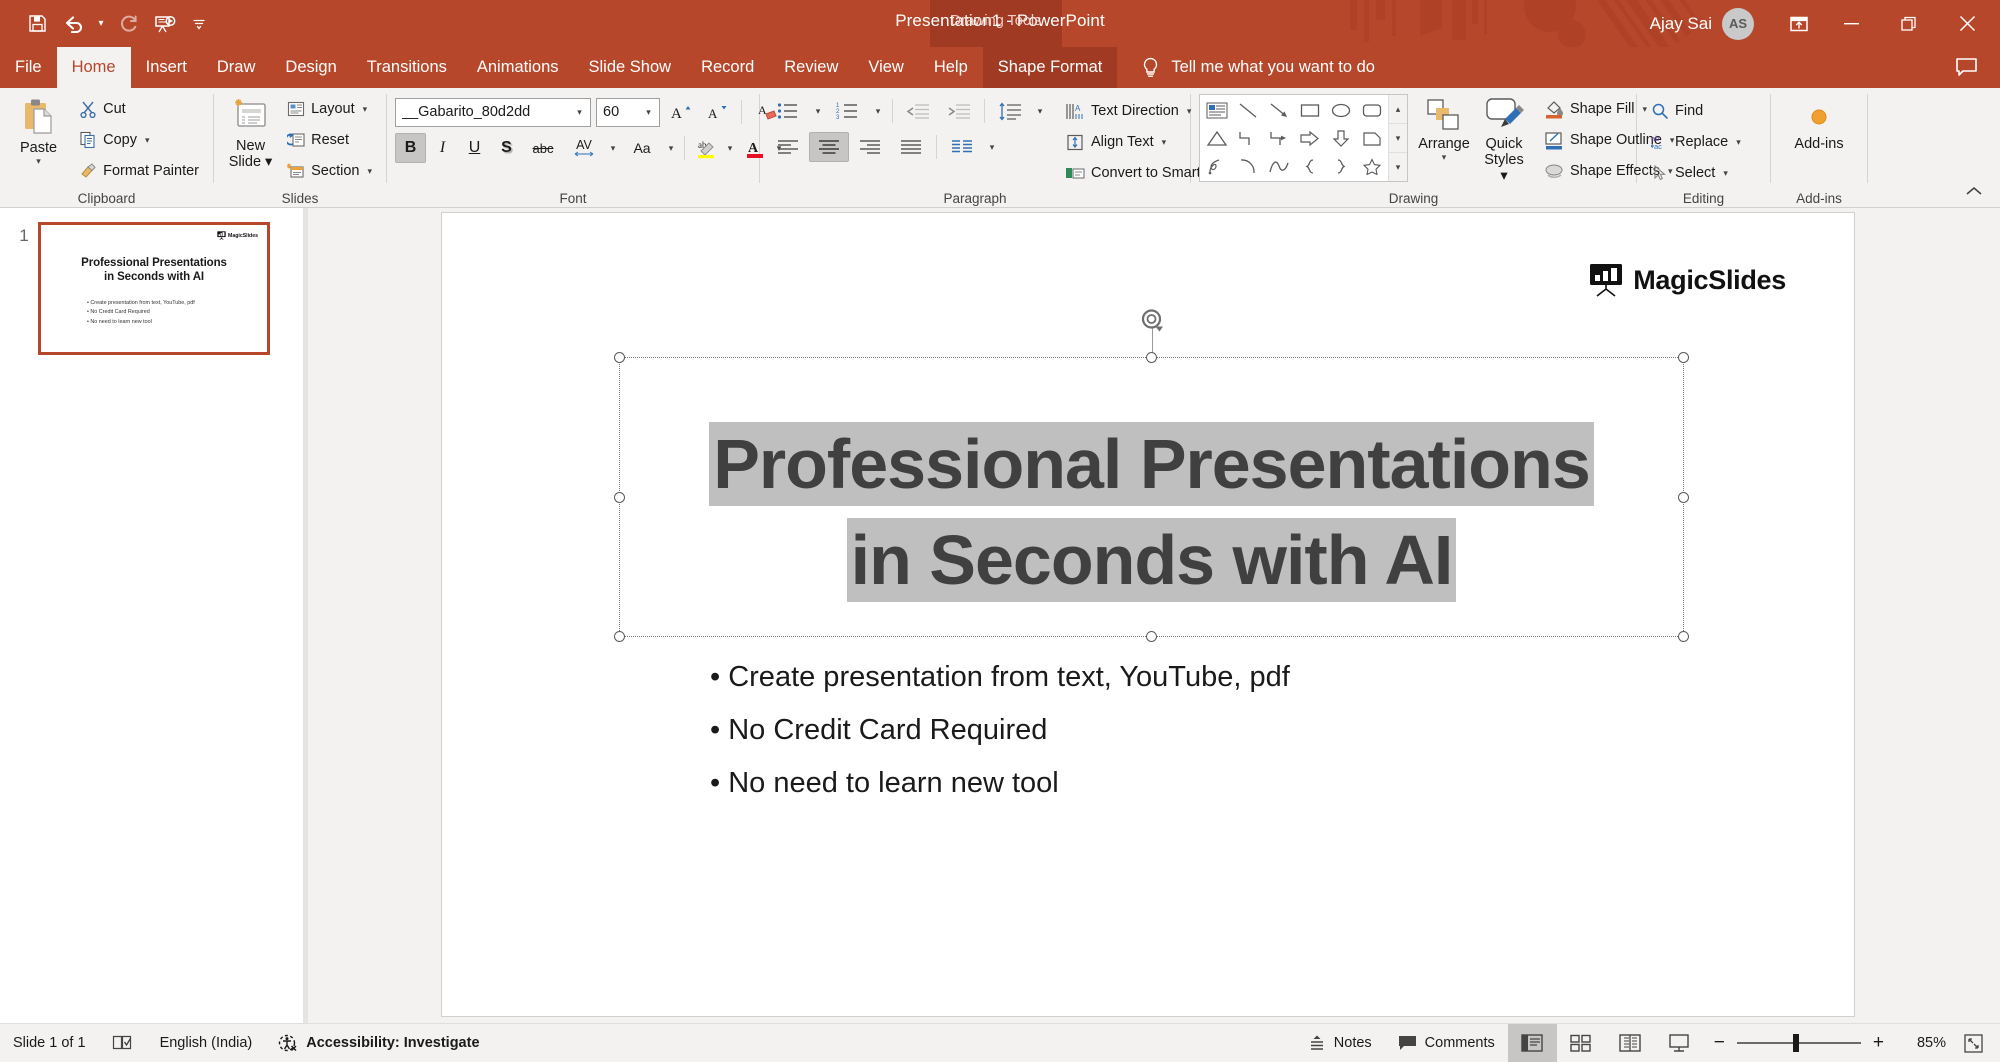 This screenshot has height=1062, width=2000. I want to click on tab-review: Review, so click(811, 67).